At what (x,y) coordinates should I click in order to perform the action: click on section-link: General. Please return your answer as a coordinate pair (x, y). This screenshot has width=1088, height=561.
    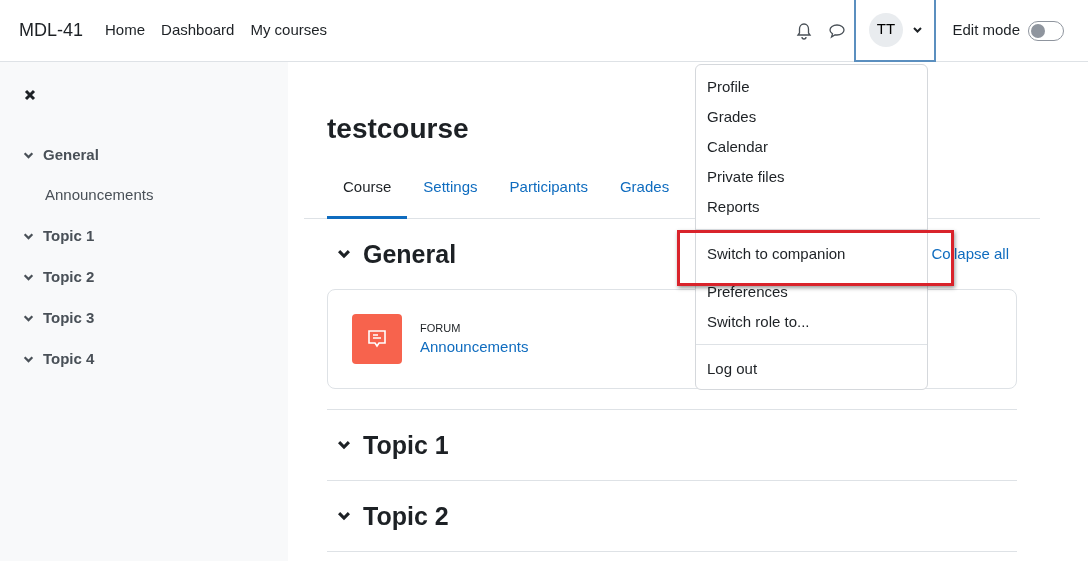
    Looking at the image, I should click on (71, 155).